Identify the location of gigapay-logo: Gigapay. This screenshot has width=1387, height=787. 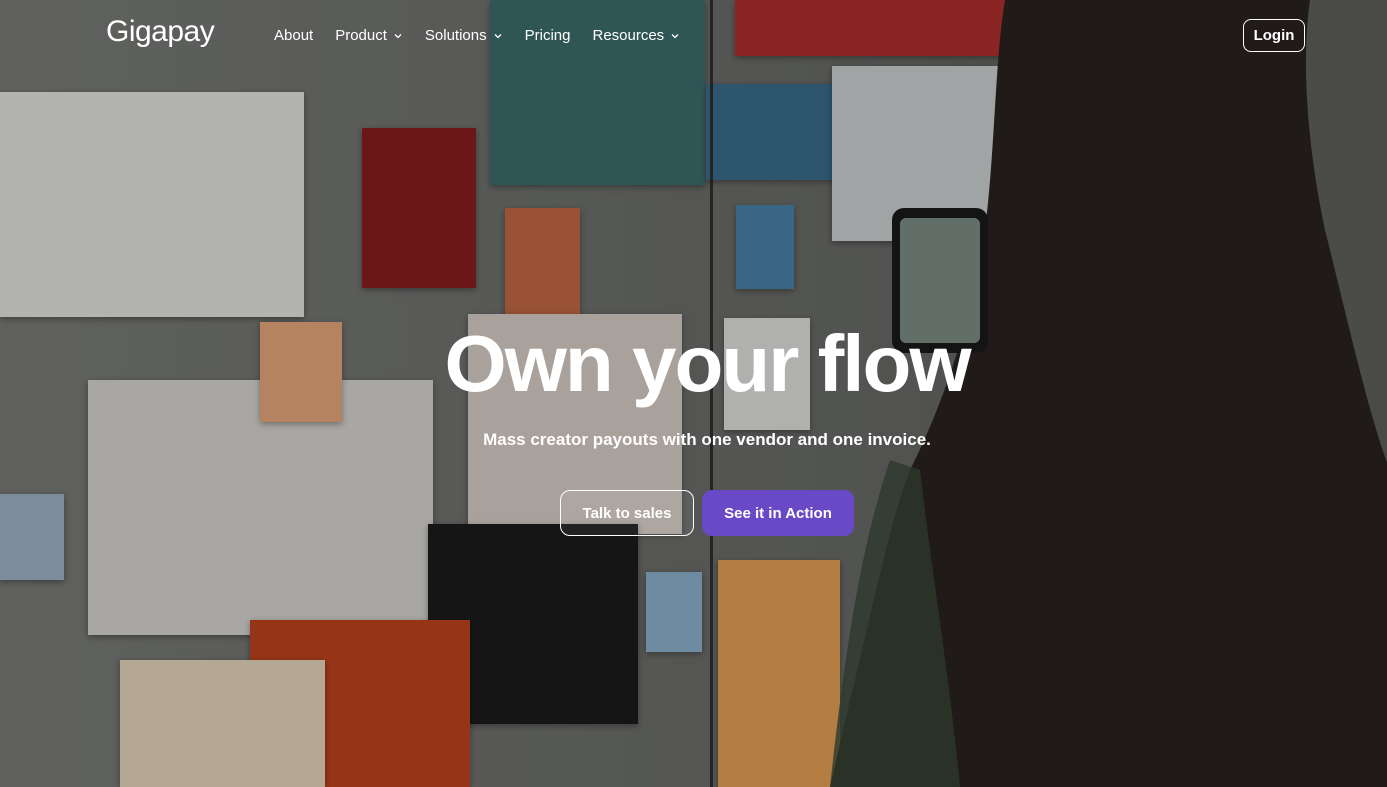
(160, 32).